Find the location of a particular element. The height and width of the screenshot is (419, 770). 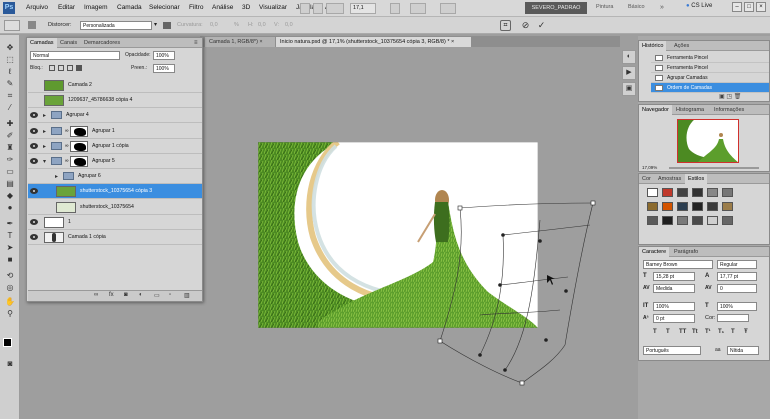

brush-tool-icon: ✐ is located at coordinates (10, 136).